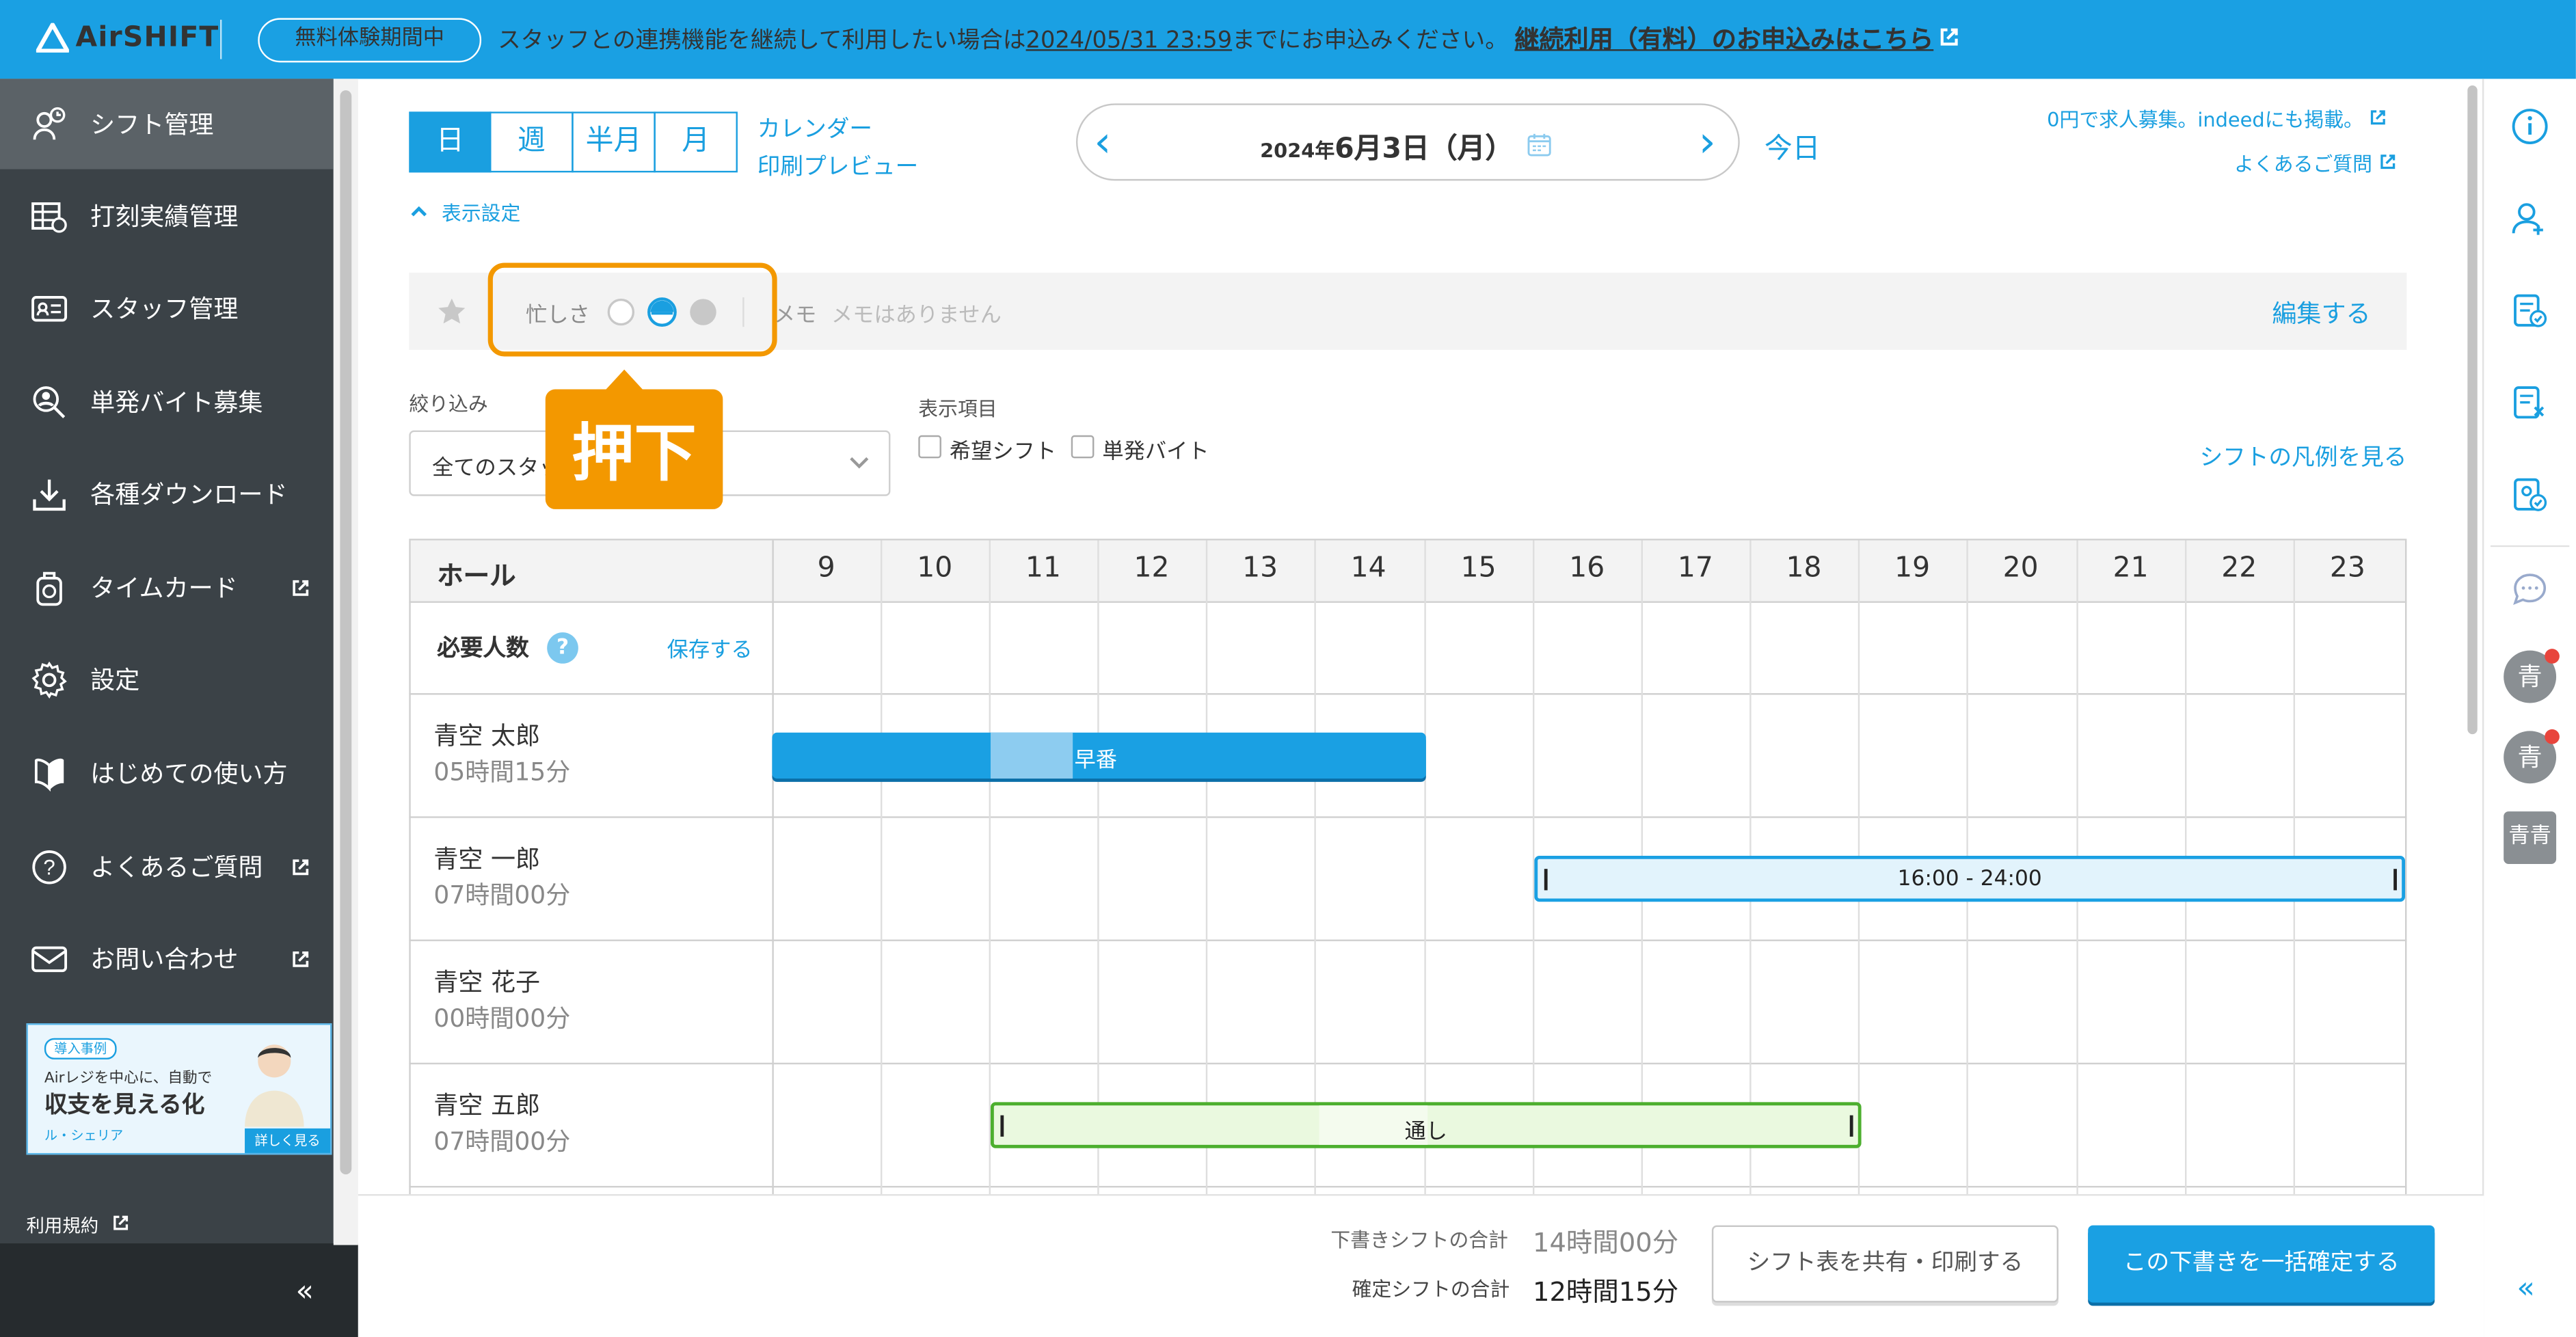 This screenshot has width=2576, height=1337. What do you see at coordinates (929, 447) in the screenshot?
I see `wish-shift-checkbox` at bounding box center [929, 447].